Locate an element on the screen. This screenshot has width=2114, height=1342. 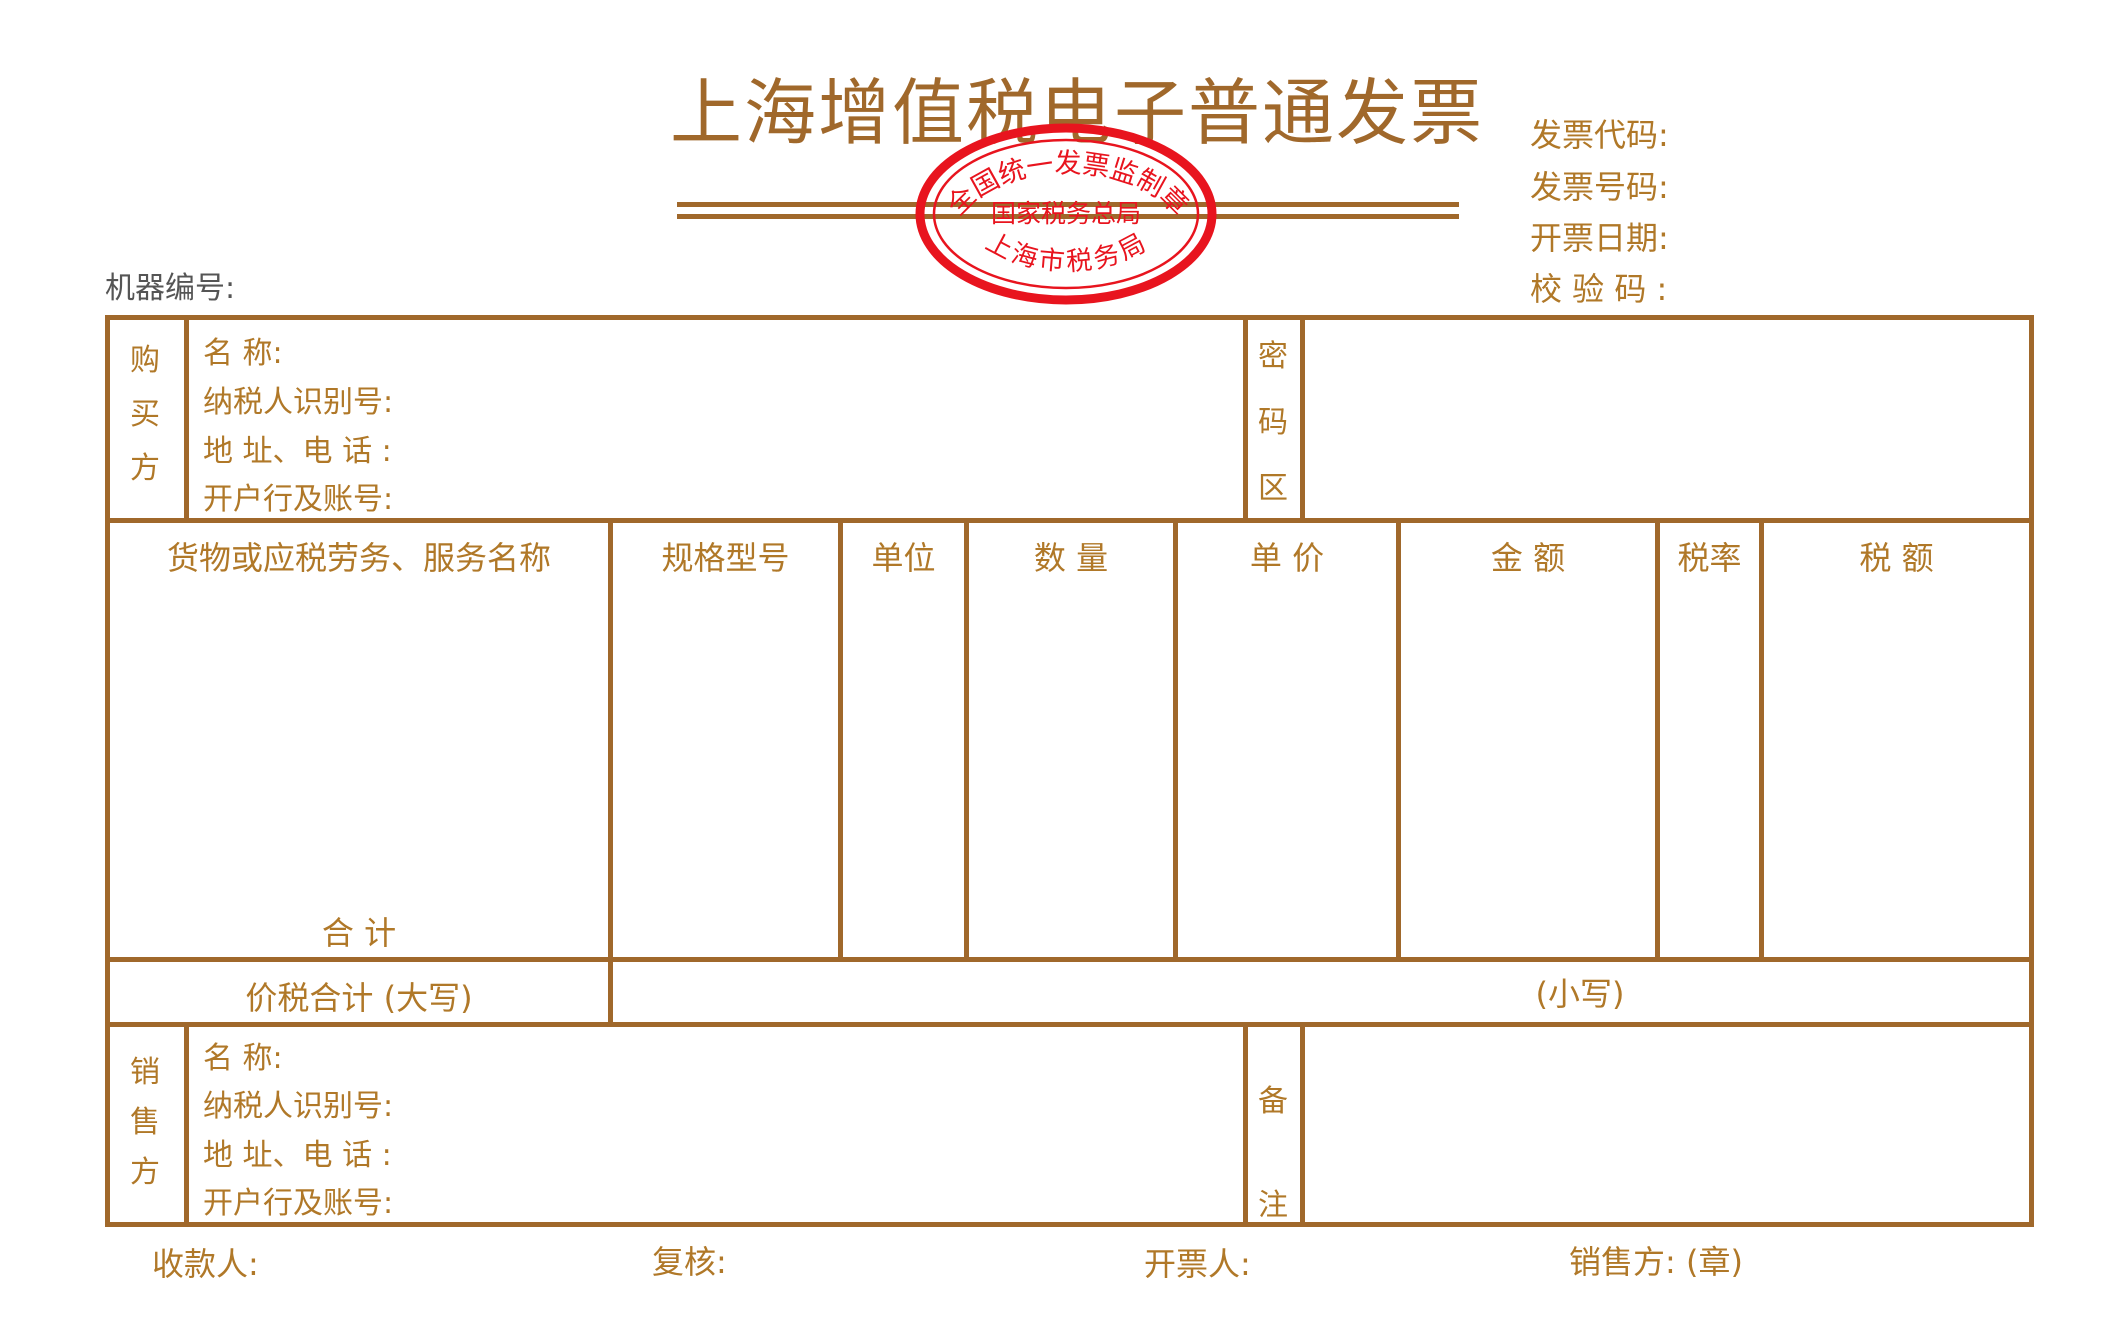
buyer-side-label: 购 买 方 is located at coordinates (145, 414).